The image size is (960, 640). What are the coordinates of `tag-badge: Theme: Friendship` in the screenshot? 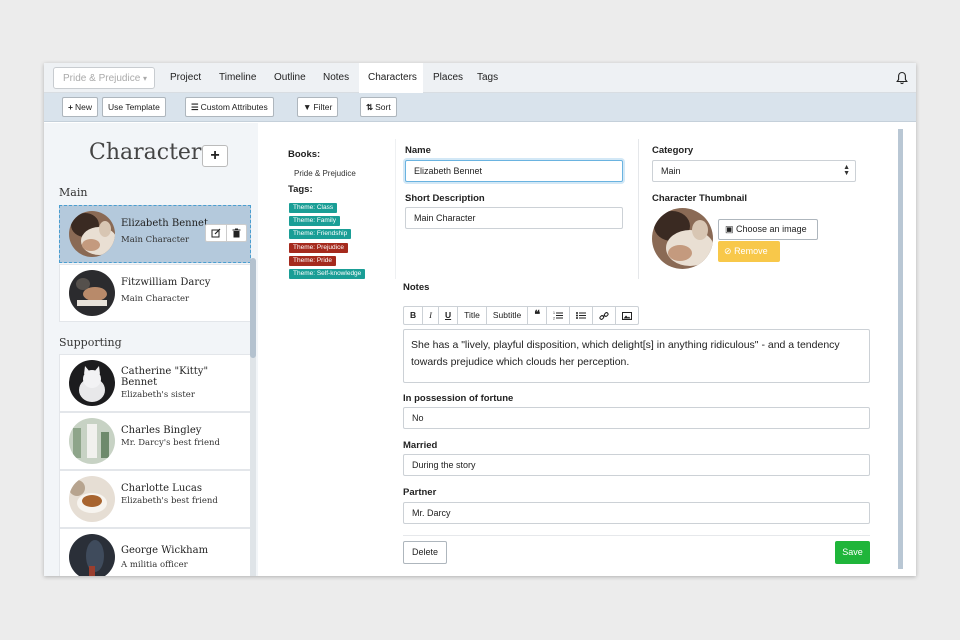 It's located at (320, 234).